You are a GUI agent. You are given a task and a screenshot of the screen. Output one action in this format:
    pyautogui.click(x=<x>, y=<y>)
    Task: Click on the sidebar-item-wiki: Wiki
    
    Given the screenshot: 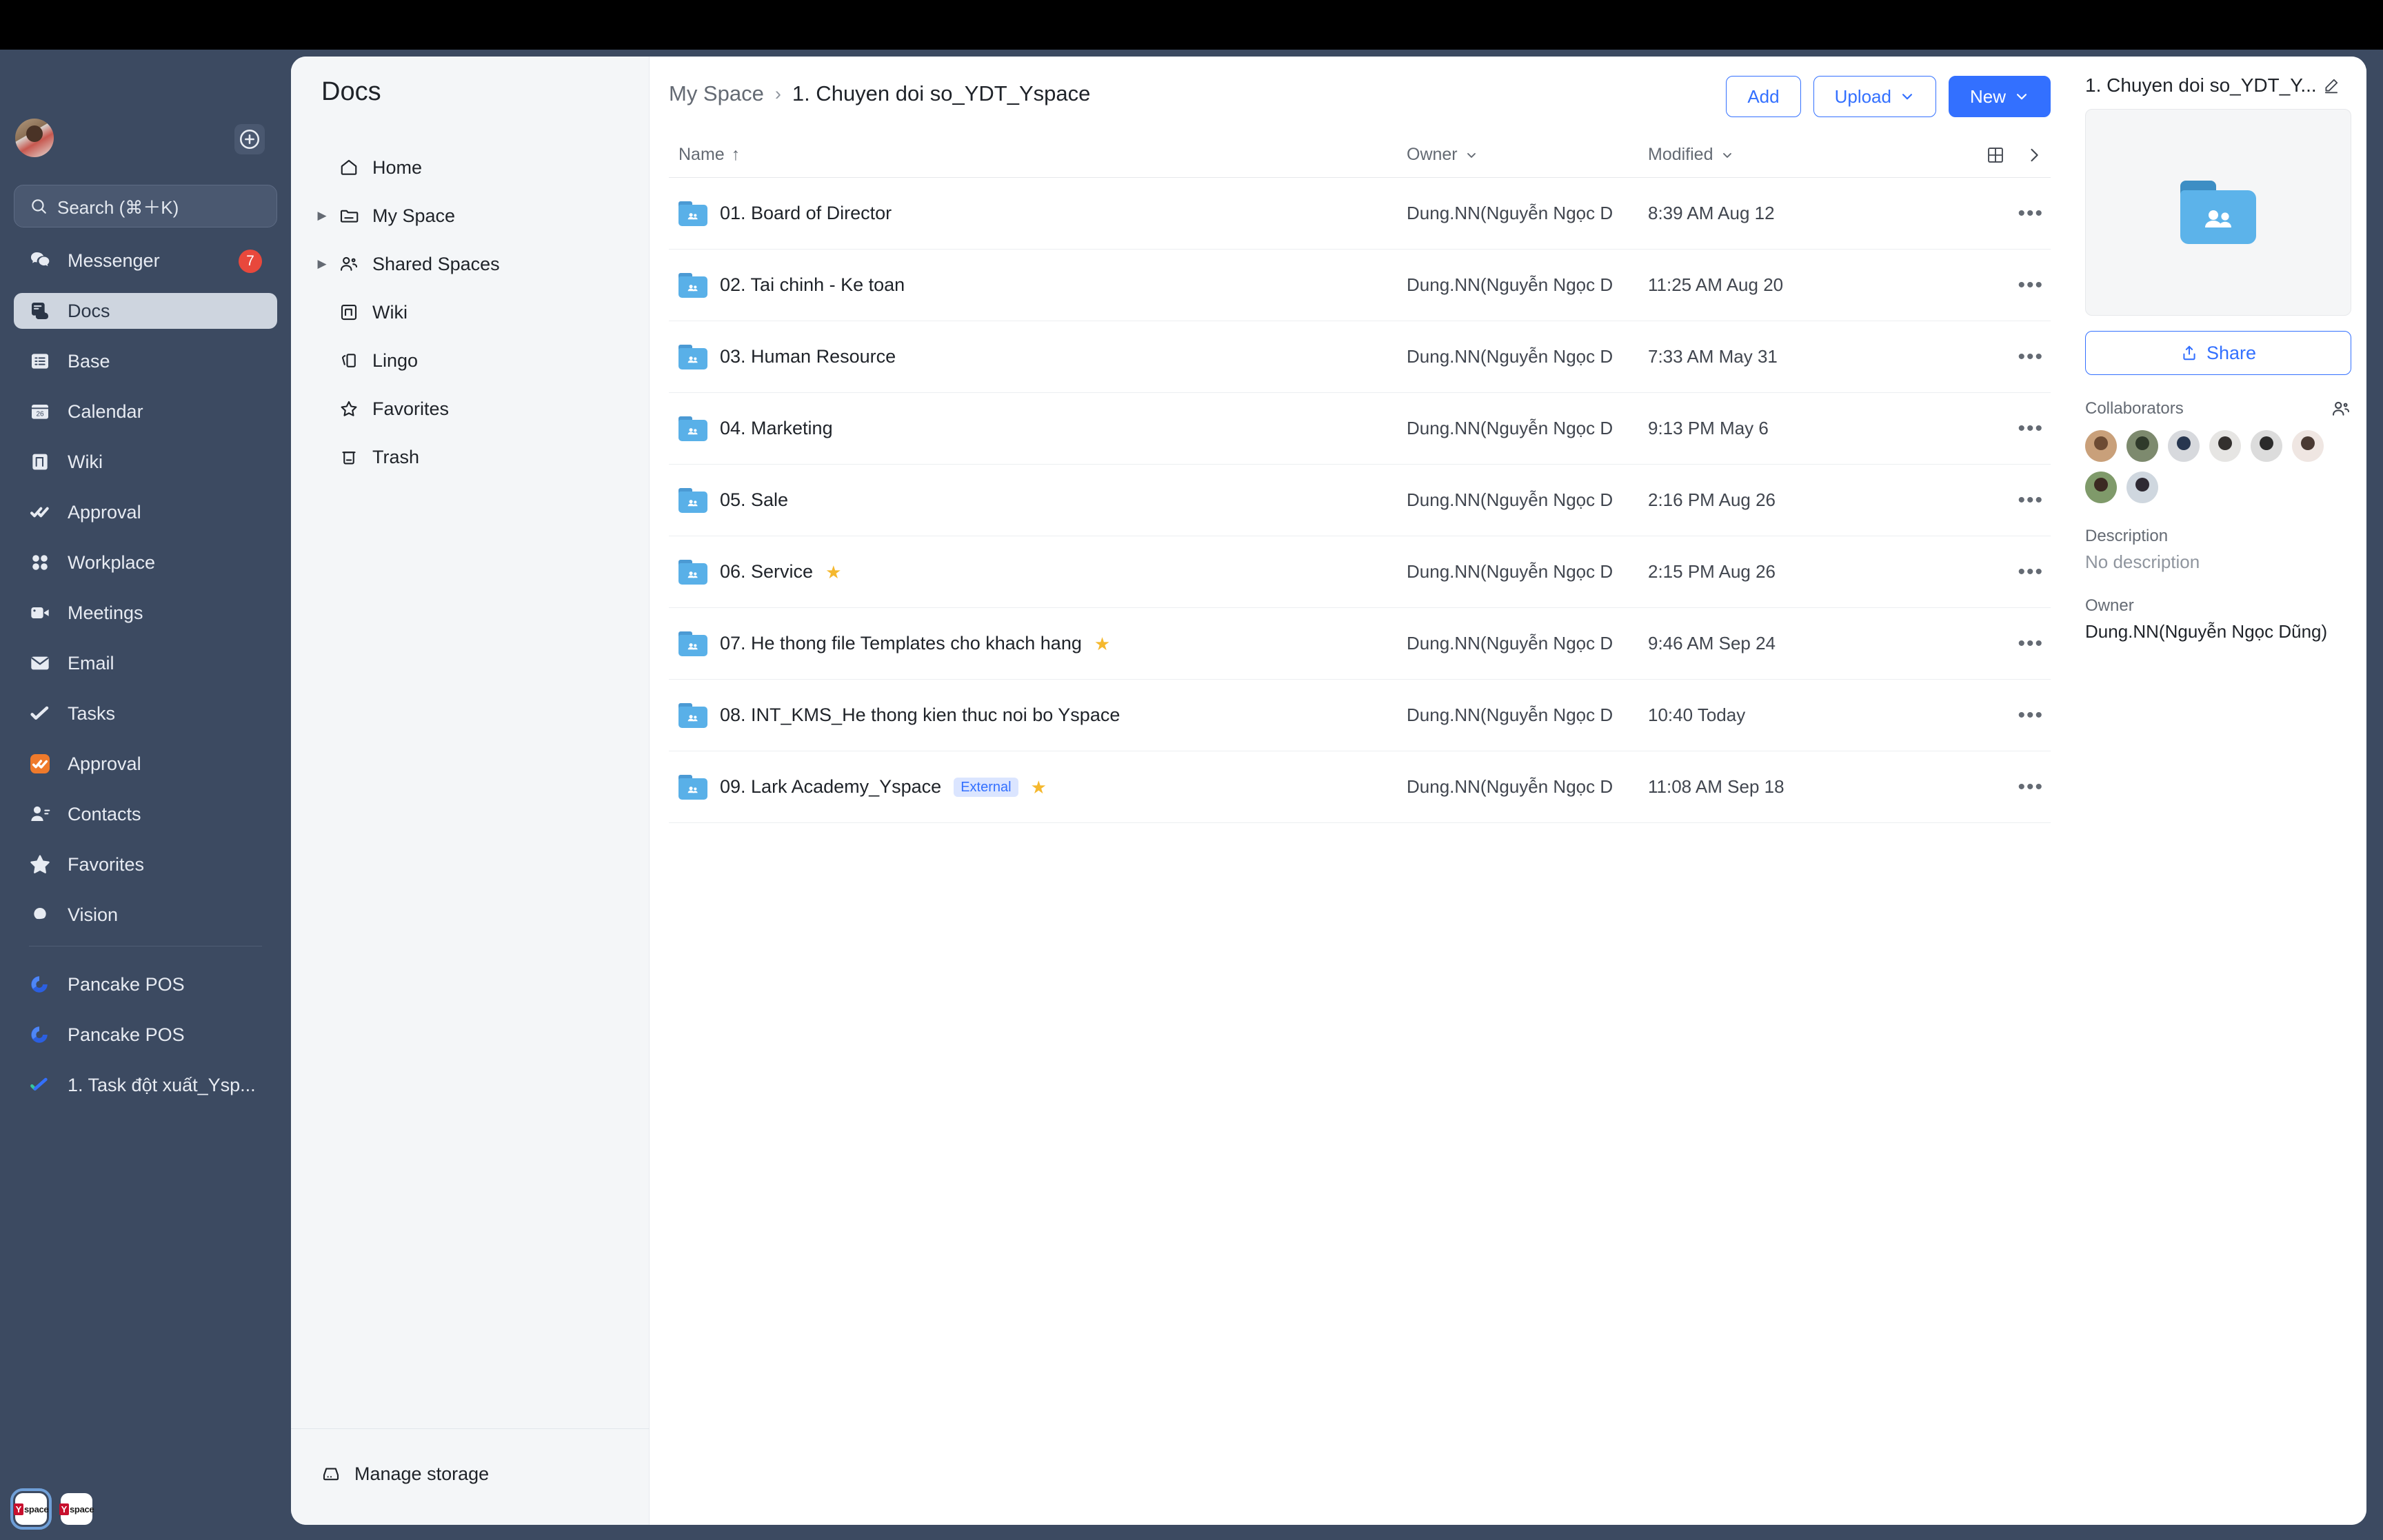 What is the action you would take?
    pyautogui.click(x=145, y=462)
    